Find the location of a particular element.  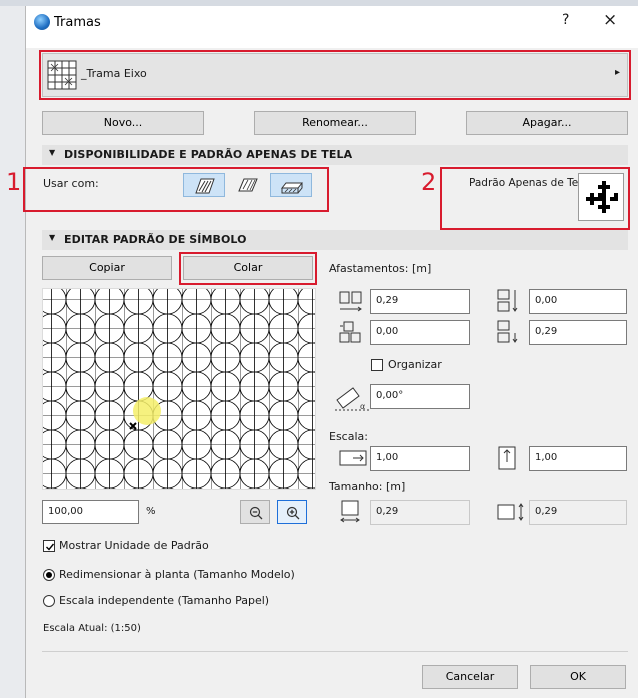

pattern-selector: _Trama Eixo ▸ is located at coordinates (335, 75).